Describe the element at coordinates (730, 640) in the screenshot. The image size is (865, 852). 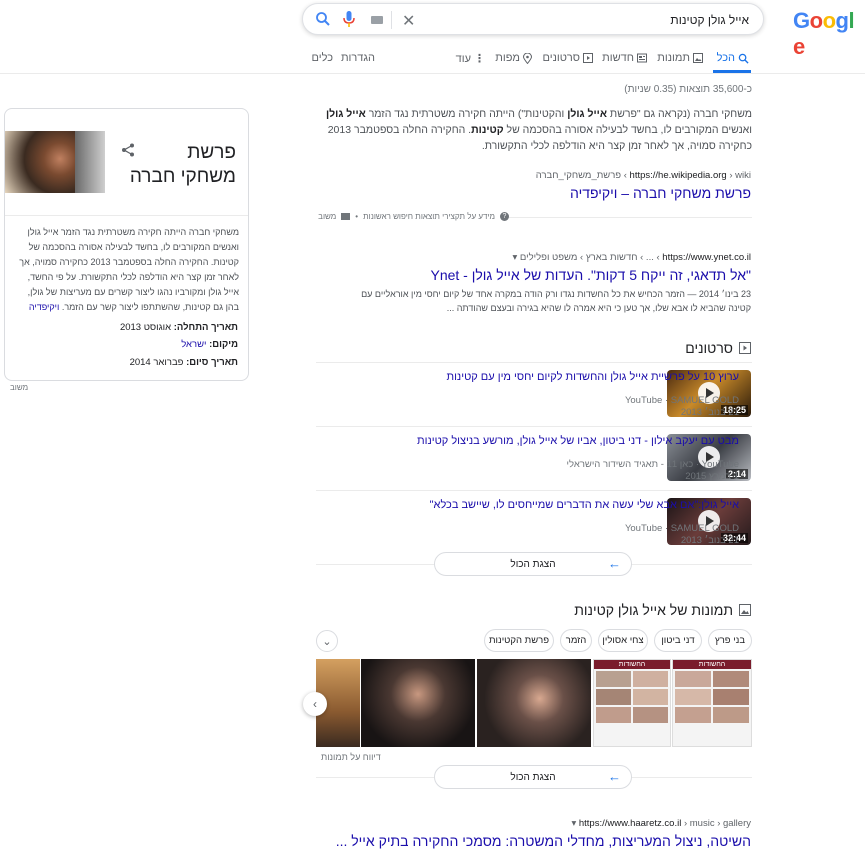
I see `image-chip: בני פרץ` at that location.